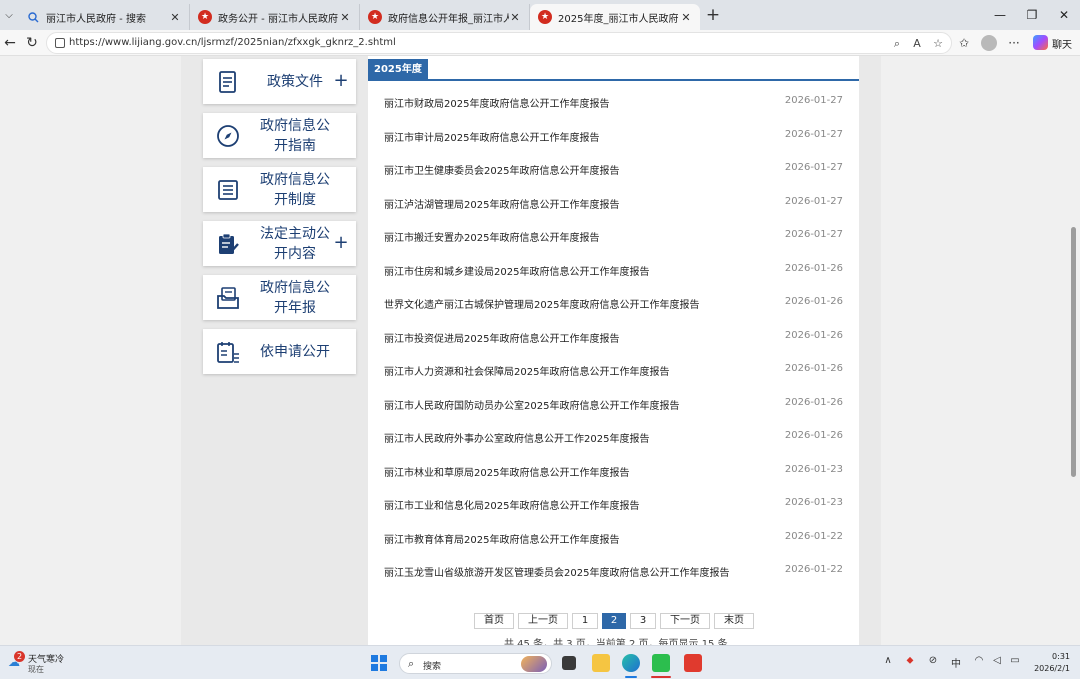 Image resolution: width=1080 pixels, height=679 pixels. I want to click on clipboard-edit-icon, so click(229, 243).